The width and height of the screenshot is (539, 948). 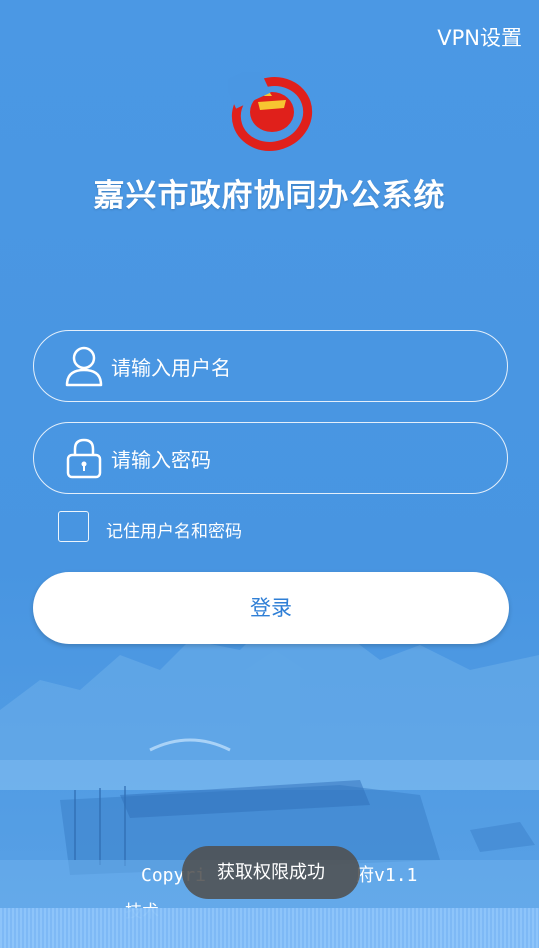 What do you see at coordinates (269, 928) in the screenshot?
I see `bottom-bar` at bounding box center [269, 928].